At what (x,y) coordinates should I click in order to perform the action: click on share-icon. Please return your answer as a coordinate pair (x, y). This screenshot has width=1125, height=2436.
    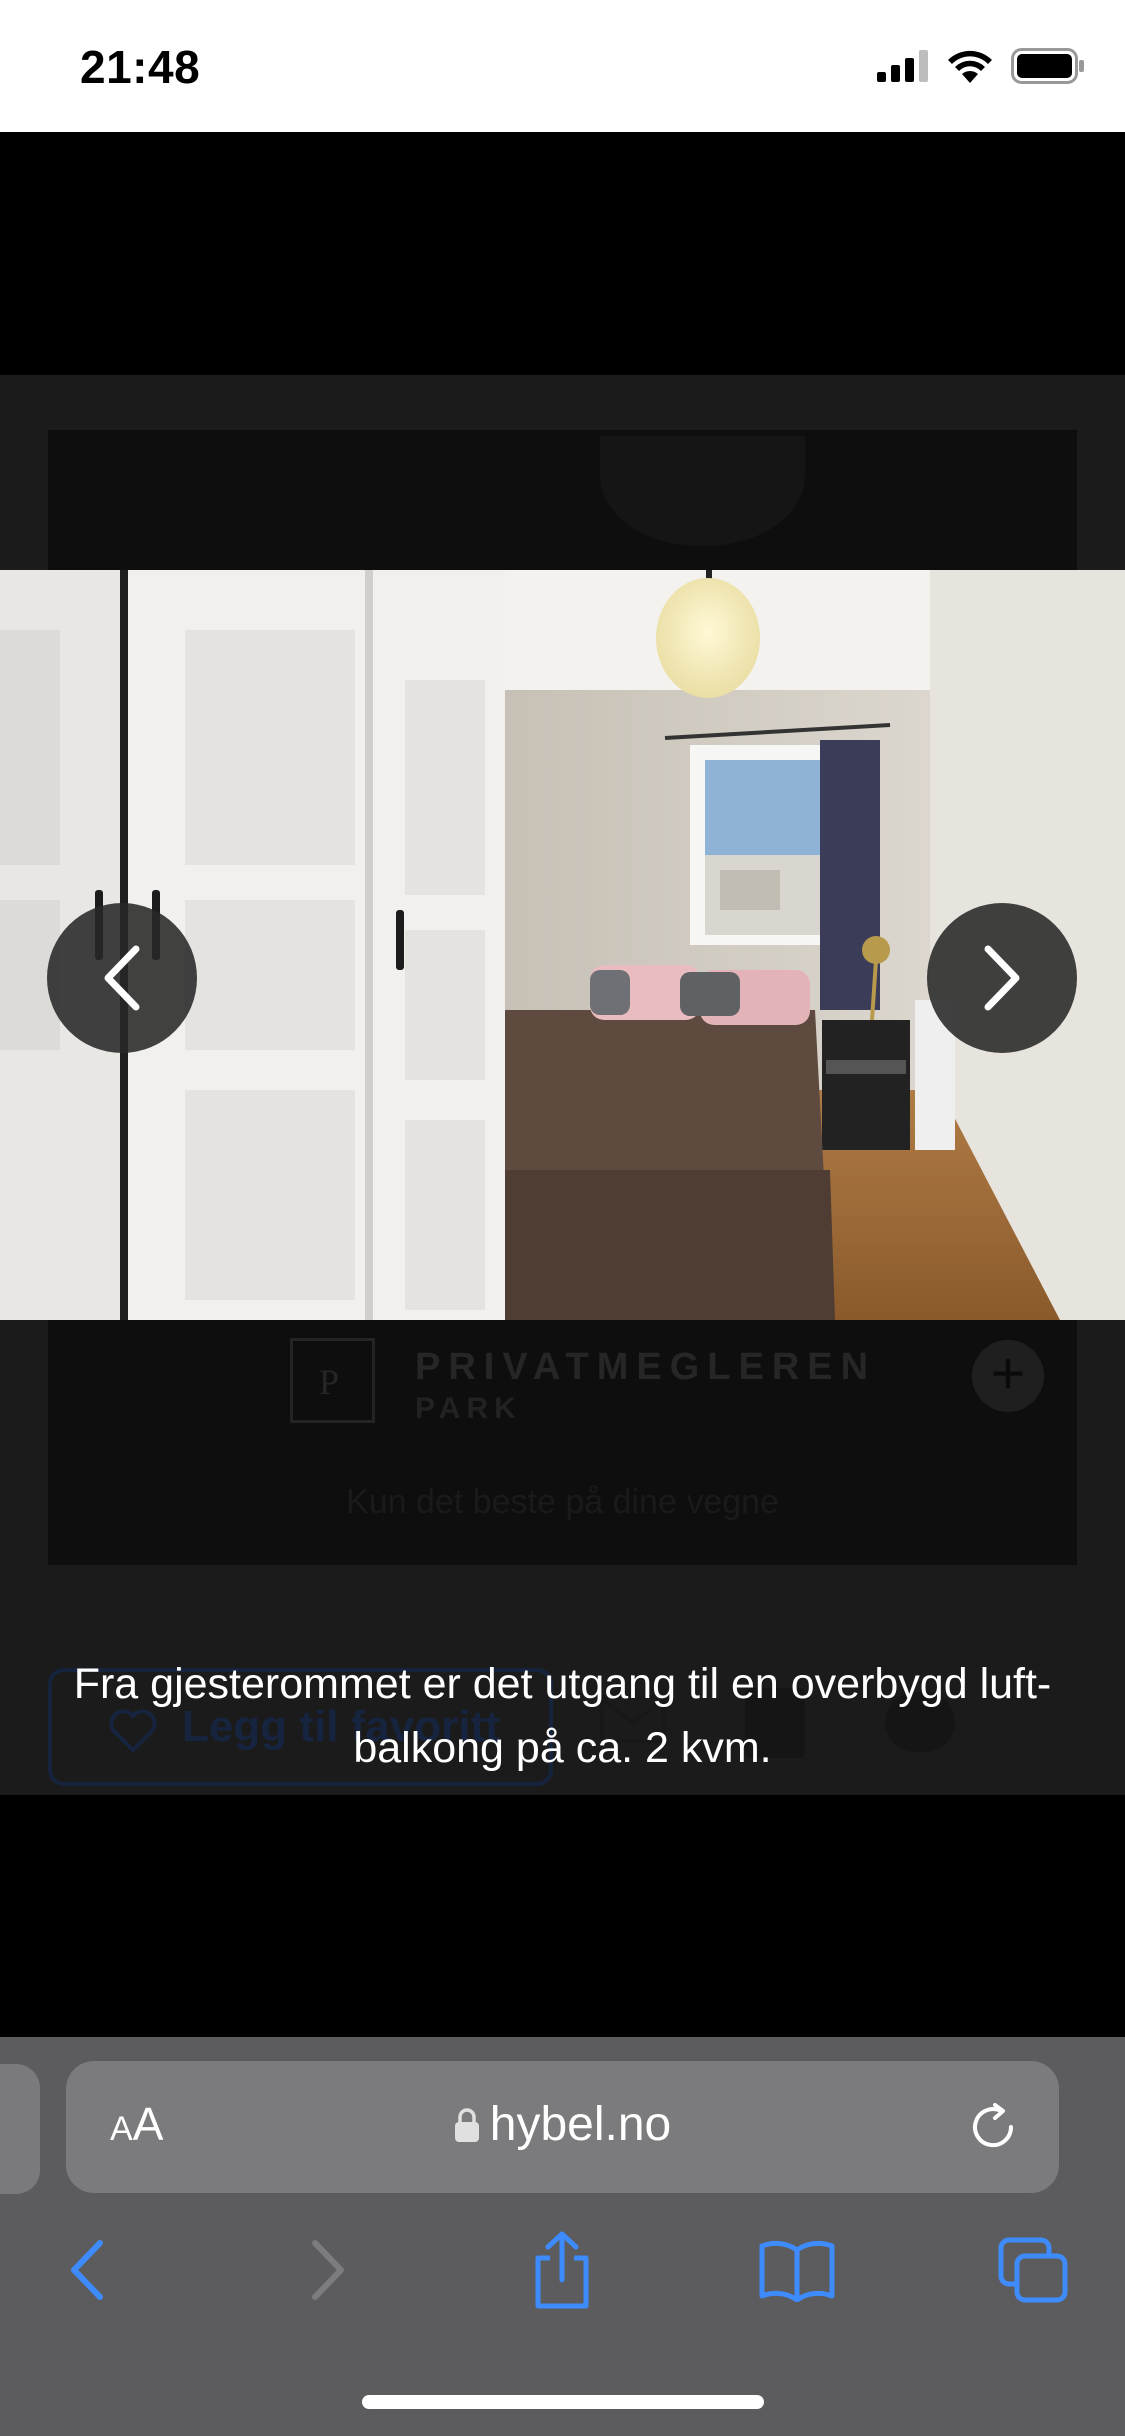
    Looking at the image, I should click on (562, 2270).